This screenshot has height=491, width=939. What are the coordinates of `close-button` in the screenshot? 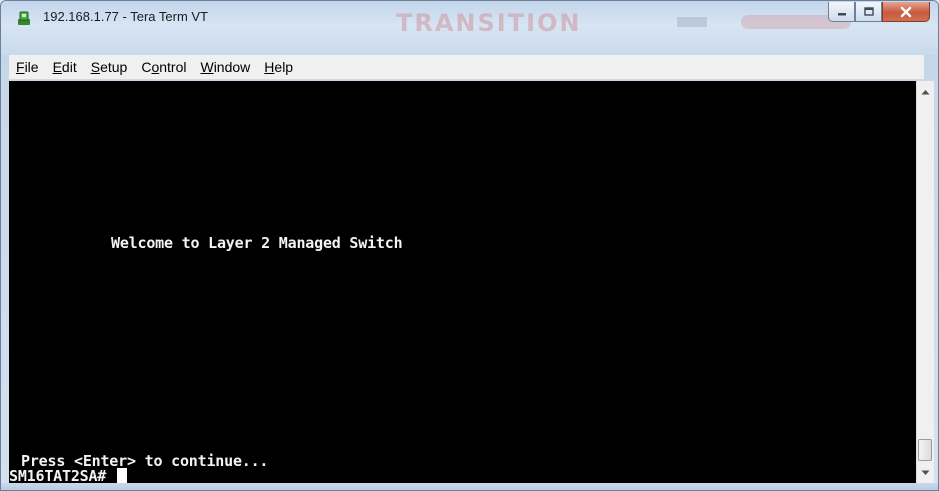 It's located at (906, 12).